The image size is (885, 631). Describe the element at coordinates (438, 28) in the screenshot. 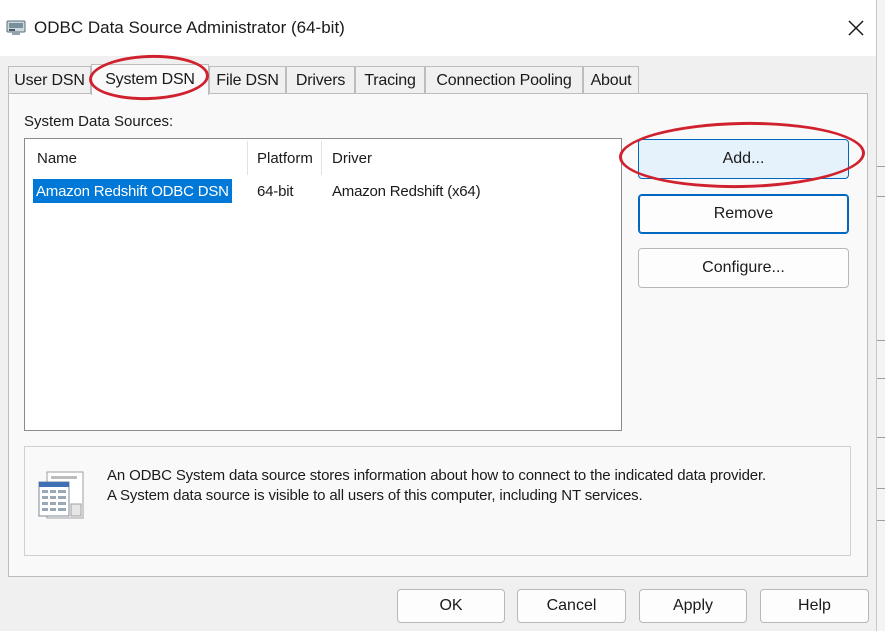

I see `title-bar: ODBC Data Source Administrator (64-bit)` at that location.